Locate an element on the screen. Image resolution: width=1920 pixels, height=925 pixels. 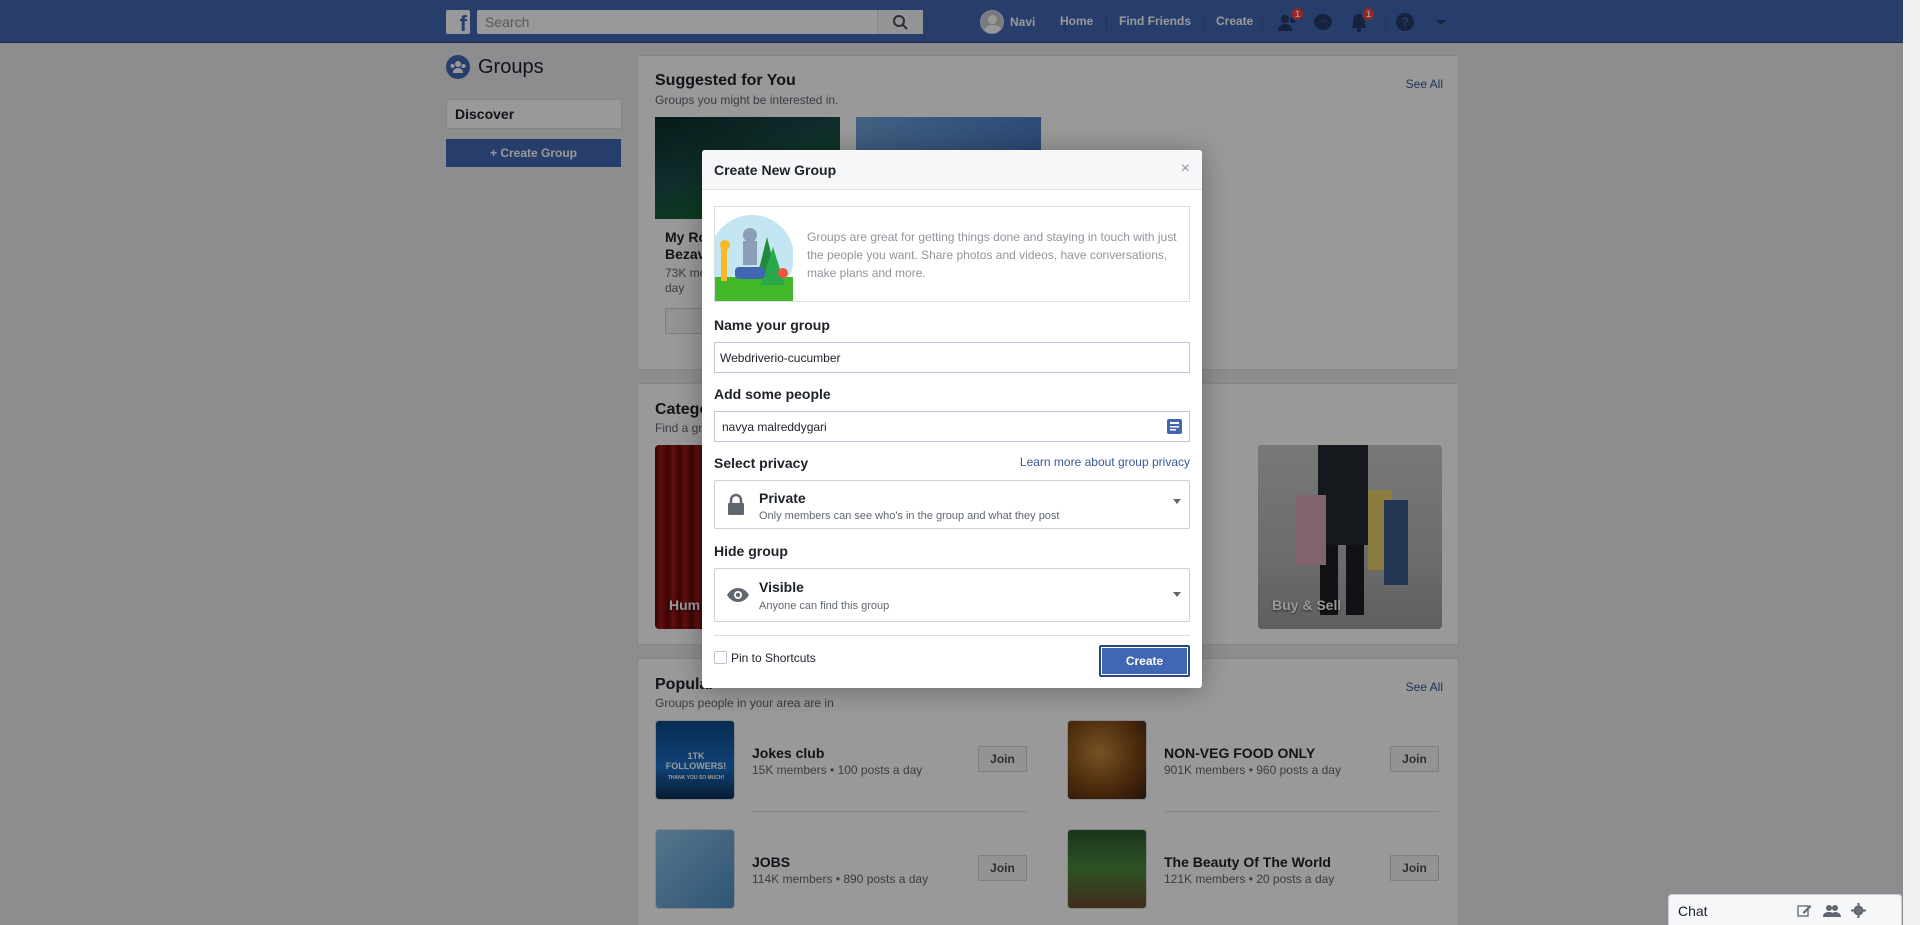
learn-privacy-link: Learn more about group privacy is located at coordinates (1105, 462).